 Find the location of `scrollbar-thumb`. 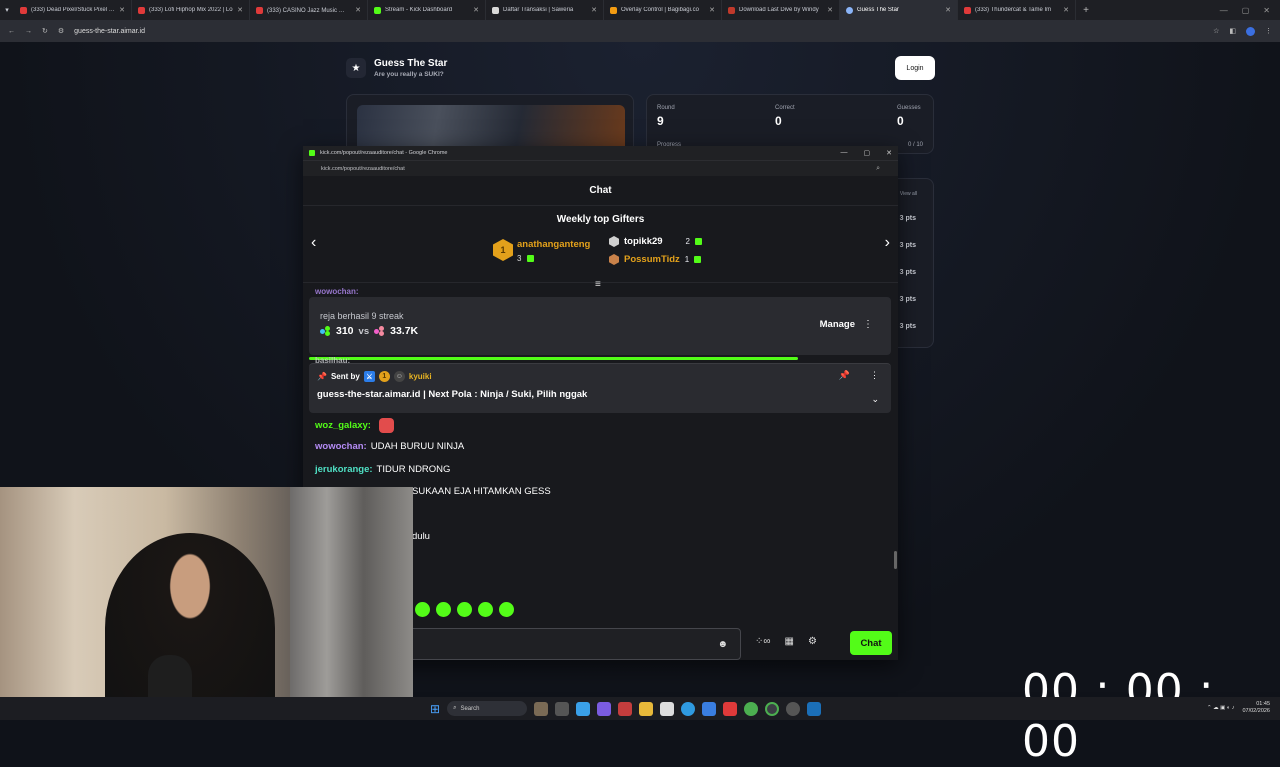

scrollbar-thumb is located at coordinates (895, 560).